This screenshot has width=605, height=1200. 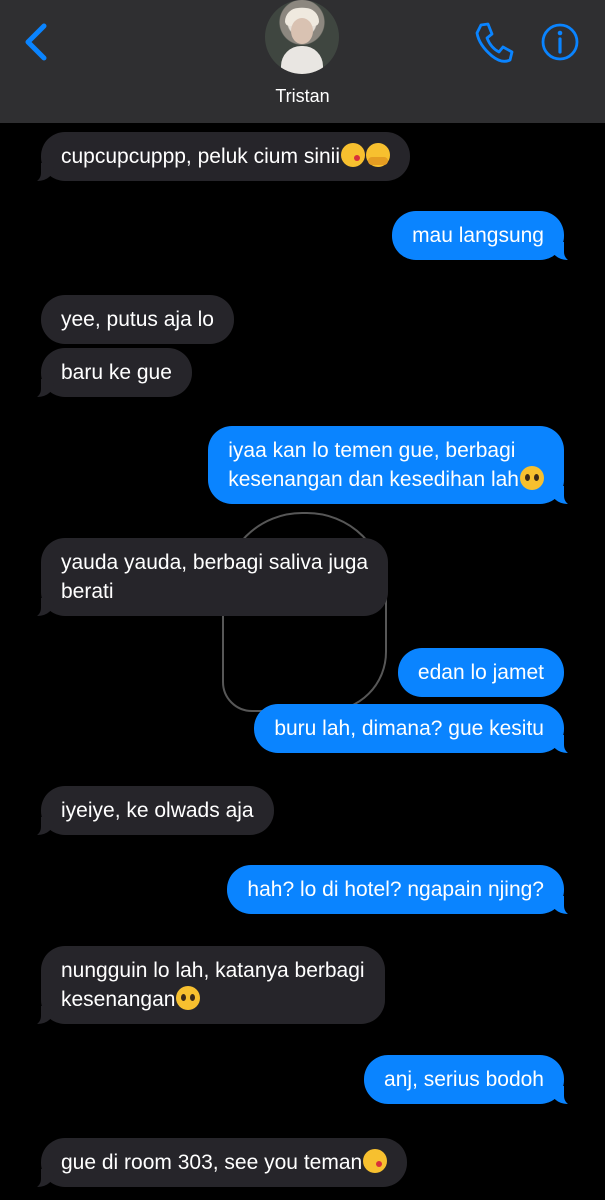 I want to click on message-bubble-outgoing: edan lo jamet, so click(x=480, y=672).